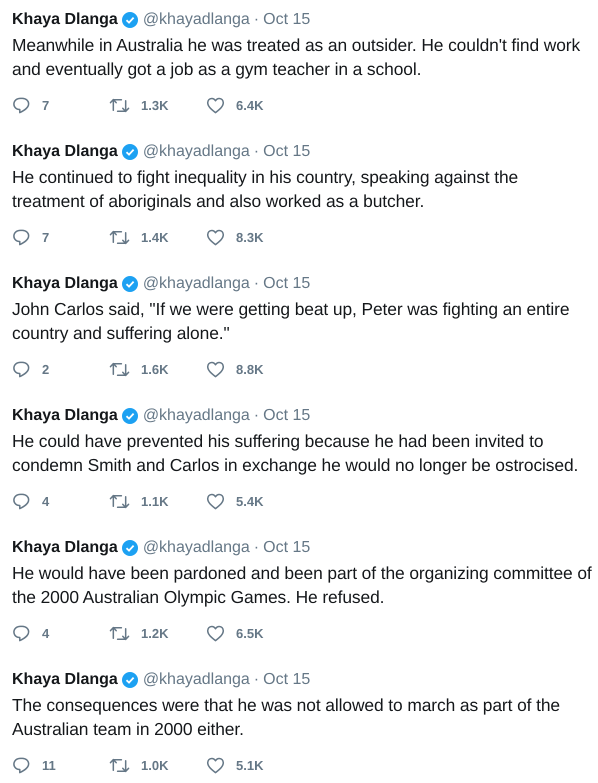  I want to click on tweet-text: He could have prevented his suffering because he had been invited to condemn Smith and Carlos in exchange he would no longer be ostrocised., so click(296, 453).